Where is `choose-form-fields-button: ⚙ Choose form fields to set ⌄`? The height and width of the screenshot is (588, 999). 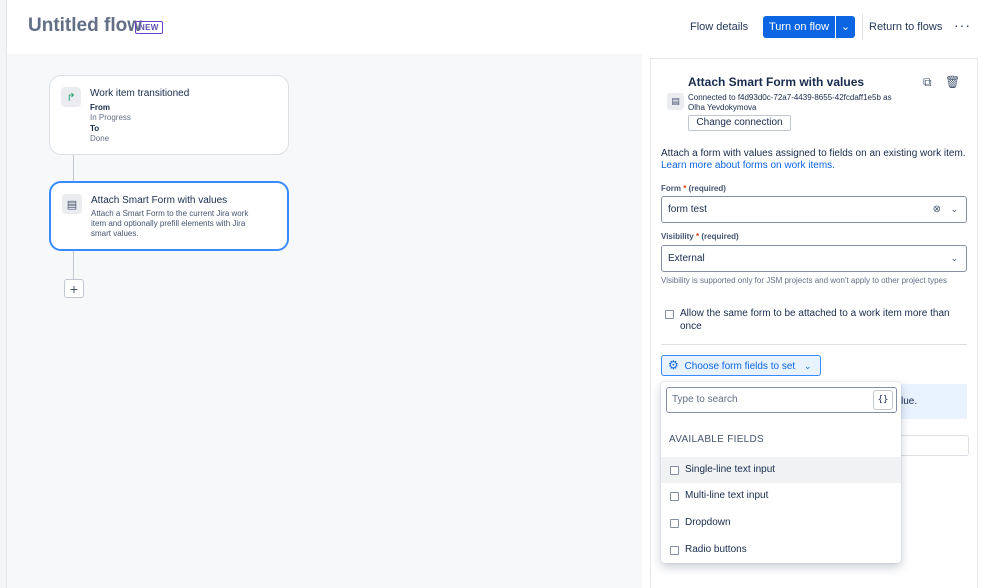 choose-form-fields-button: ⚙ Choose form fields to set ⌄ is located at coordinates (741, 365).